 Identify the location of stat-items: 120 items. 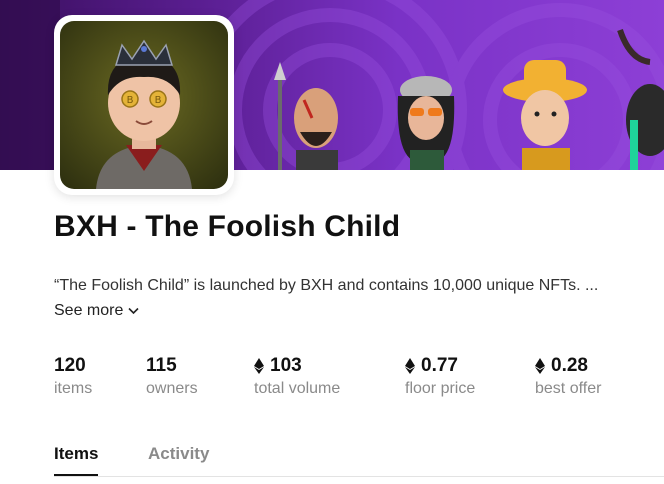
(73, 376).